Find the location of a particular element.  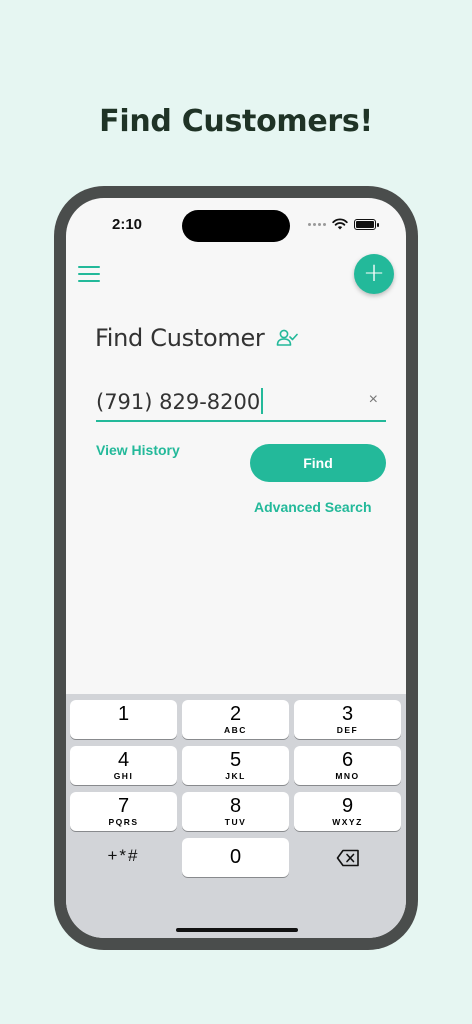

symbols-key: +*# is located at coordinates (123, 855).